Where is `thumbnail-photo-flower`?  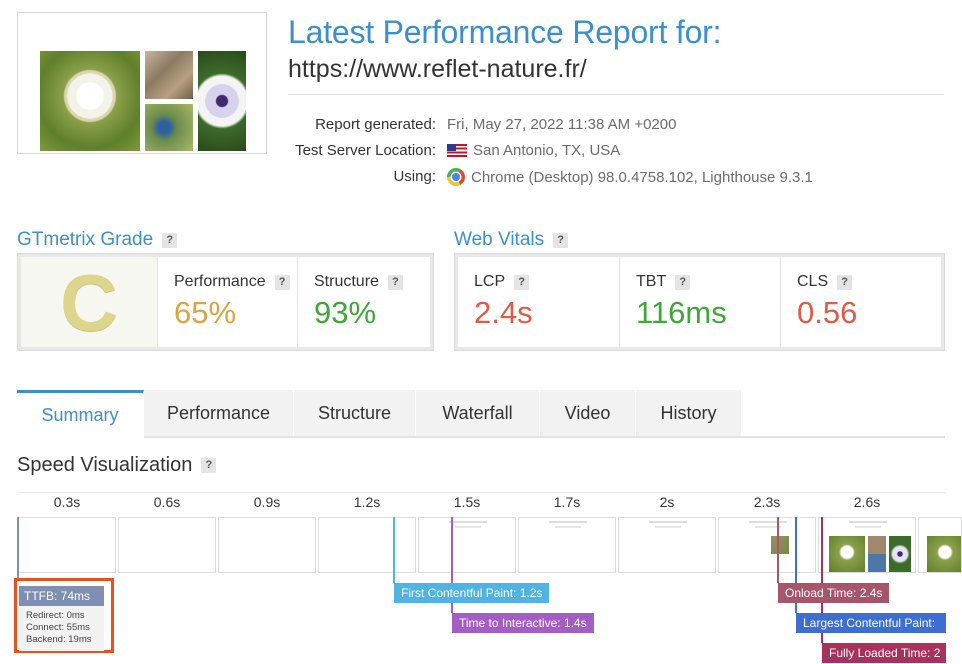
thumbnail-photo-flower is located at coordinates (90, 101).